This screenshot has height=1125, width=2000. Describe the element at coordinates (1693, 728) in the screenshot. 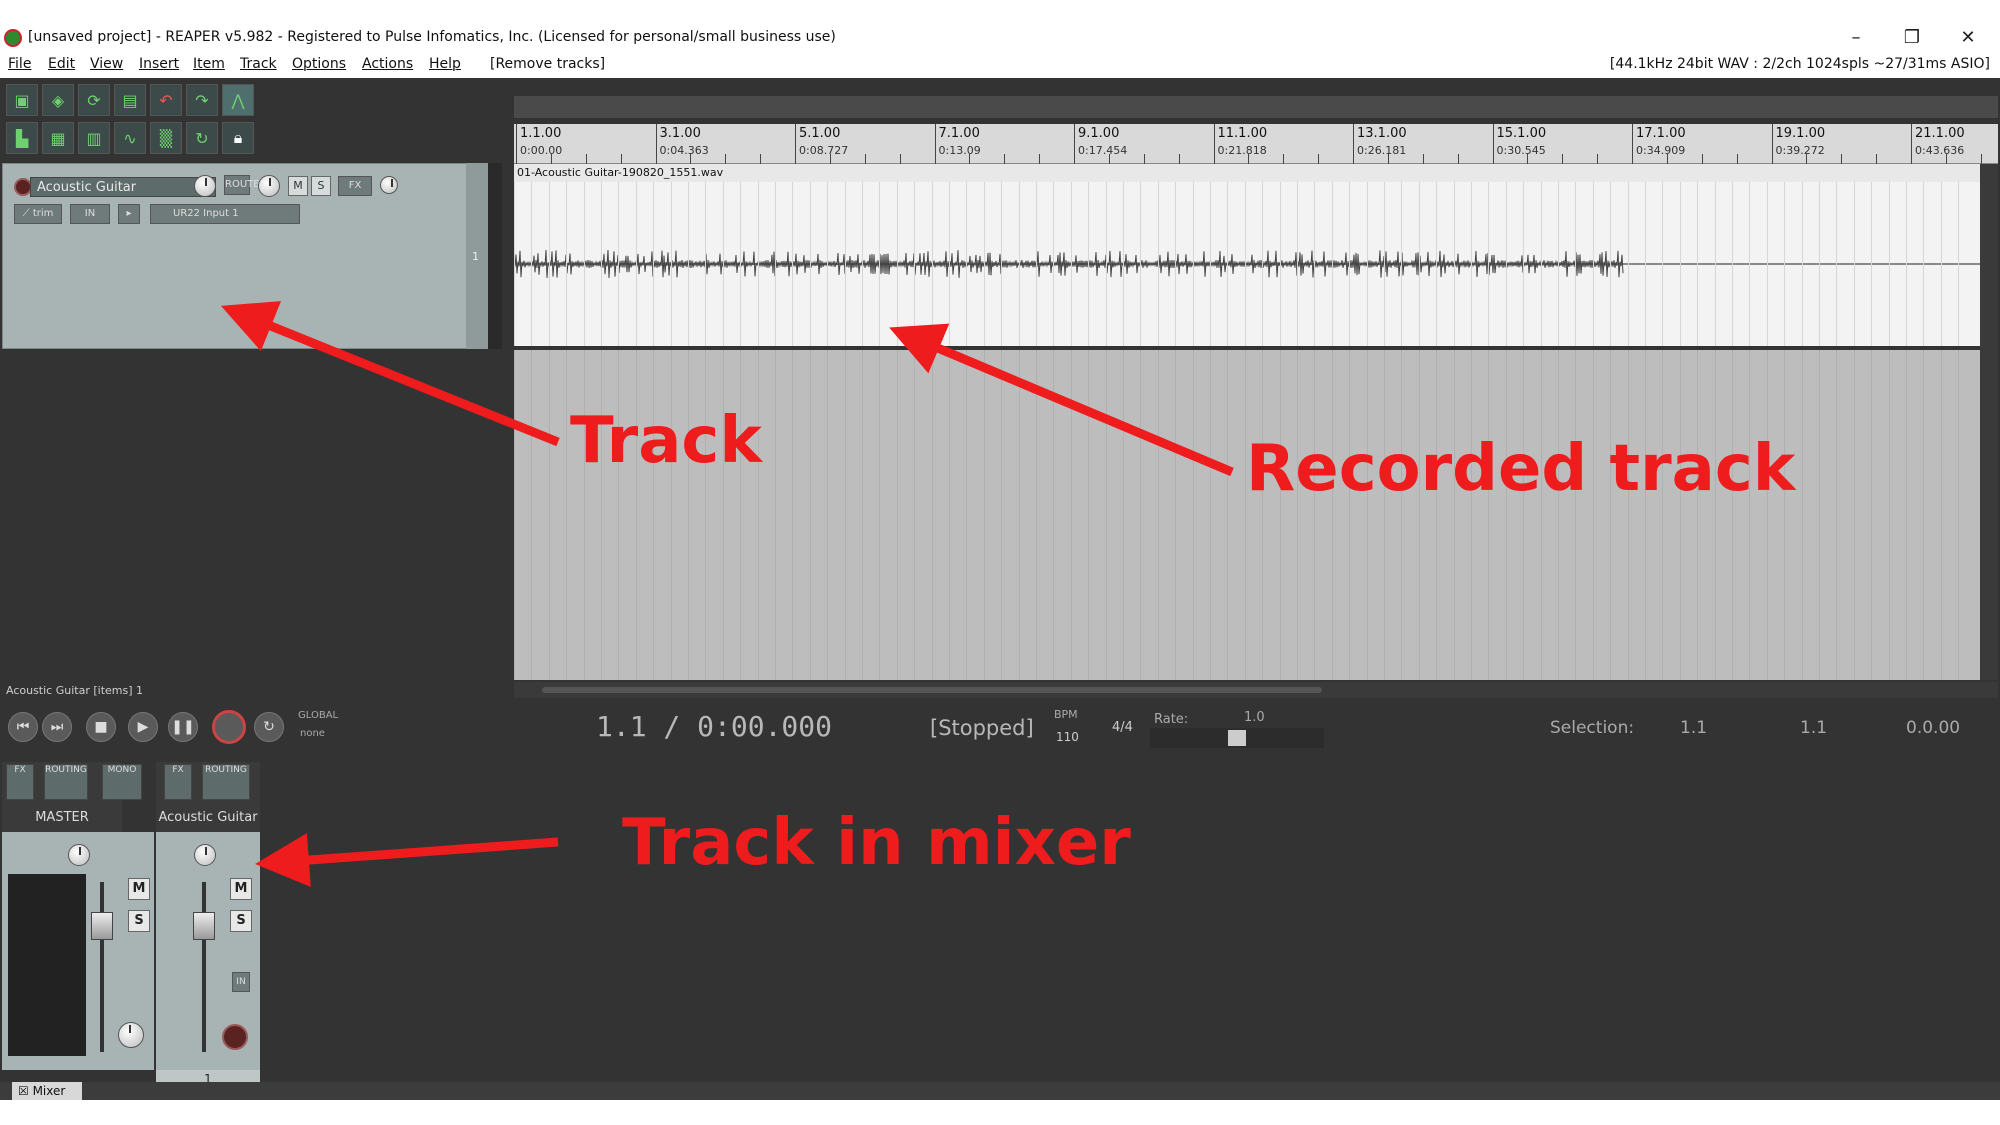

I see `selection-start: 1.1` at that location.